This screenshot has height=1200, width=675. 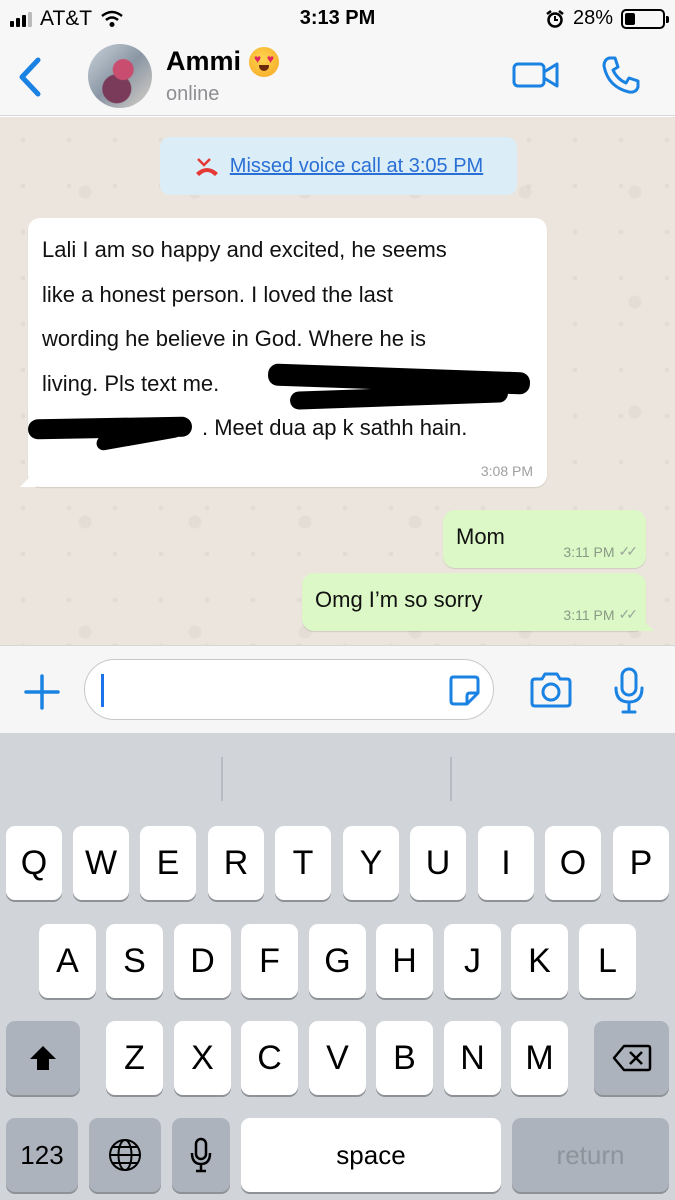 I want to click on shift-key, so click(x=43, y=1058).